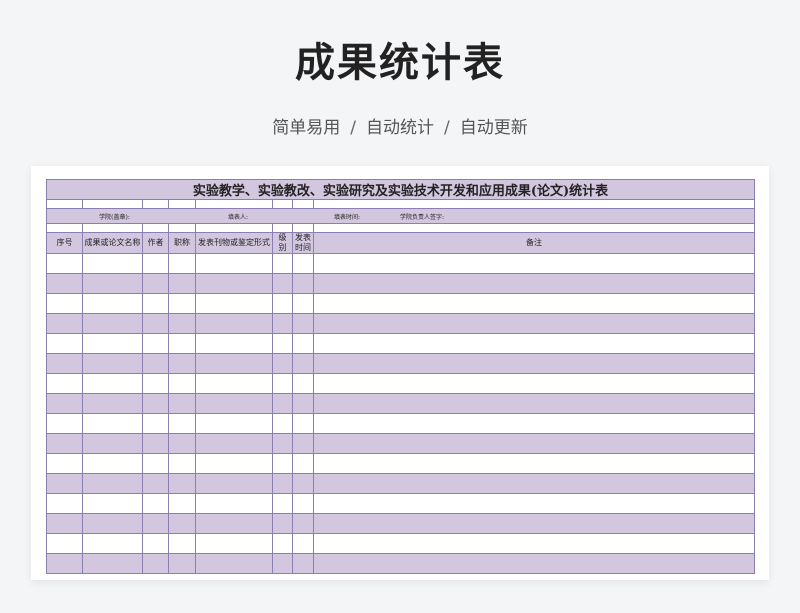 The image size is (800, 613). Describe the element at coordinates (114, 217) in the screenshot. I see `college-stamp-label: 学院(盖章):` at that location.